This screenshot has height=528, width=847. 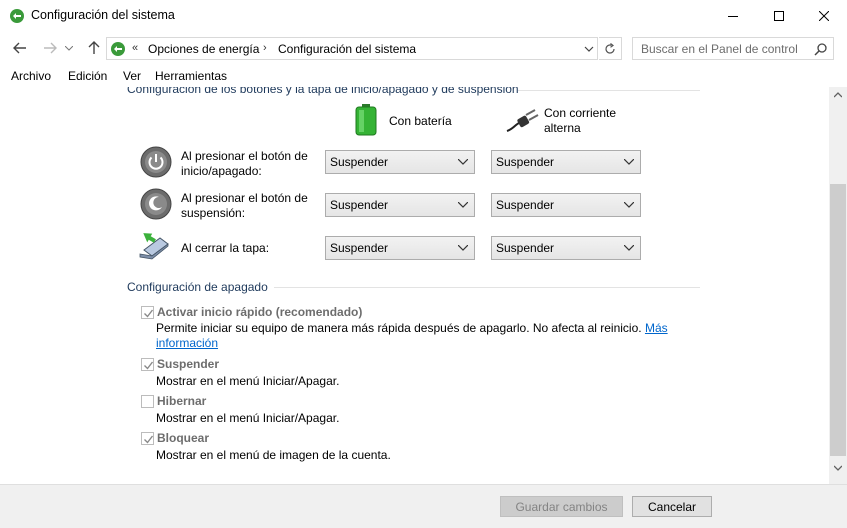 I want to click on close-icon, so click(x=824, y=15).